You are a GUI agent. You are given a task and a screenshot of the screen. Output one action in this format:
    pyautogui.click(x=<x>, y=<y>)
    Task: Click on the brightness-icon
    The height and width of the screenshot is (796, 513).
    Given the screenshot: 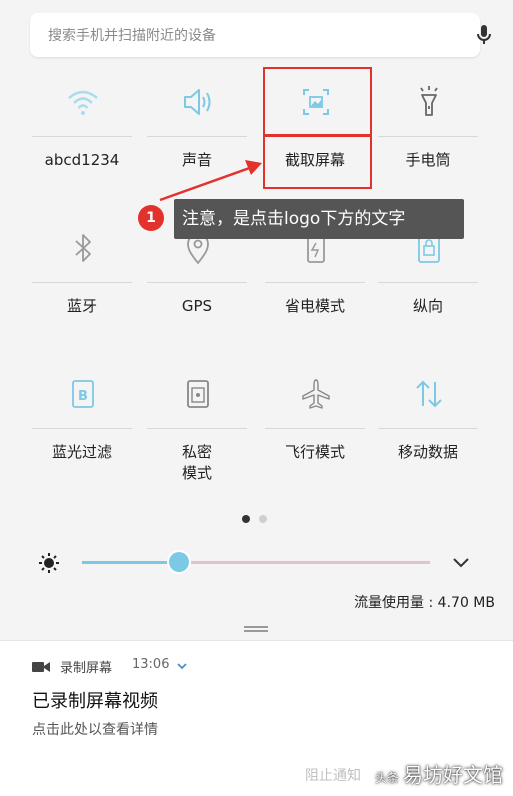 What is the action you would take?
    pyautogui.click(x=49, y=563)
    